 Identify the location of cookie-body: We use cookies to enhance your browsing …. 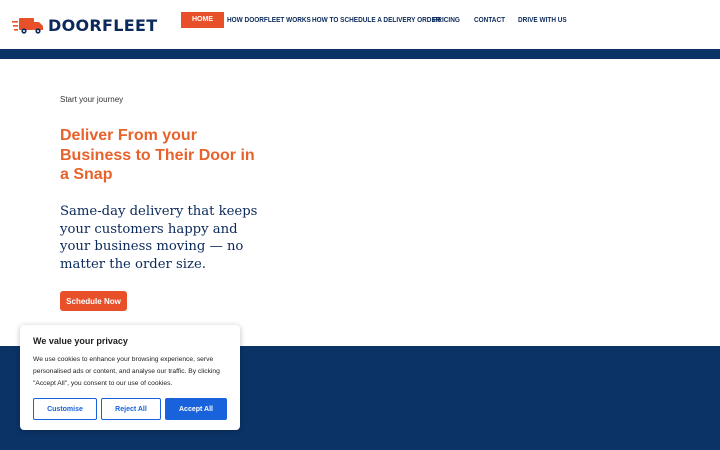
(126, 371).